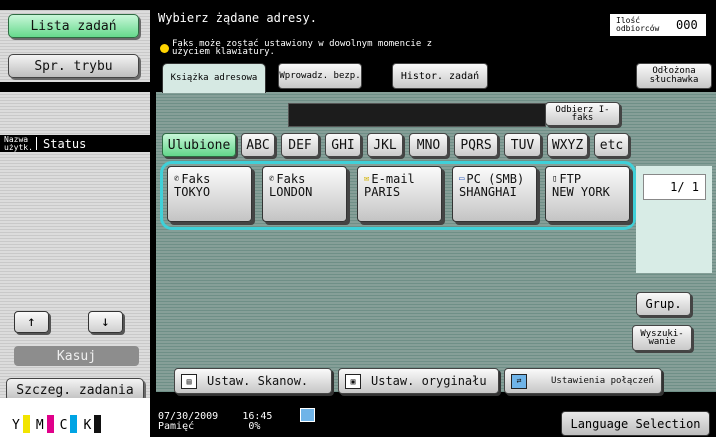  Describe the element at coordinates (519, 381) in the screenshot. I see `connection-settings-icon: ⇄` at that location.